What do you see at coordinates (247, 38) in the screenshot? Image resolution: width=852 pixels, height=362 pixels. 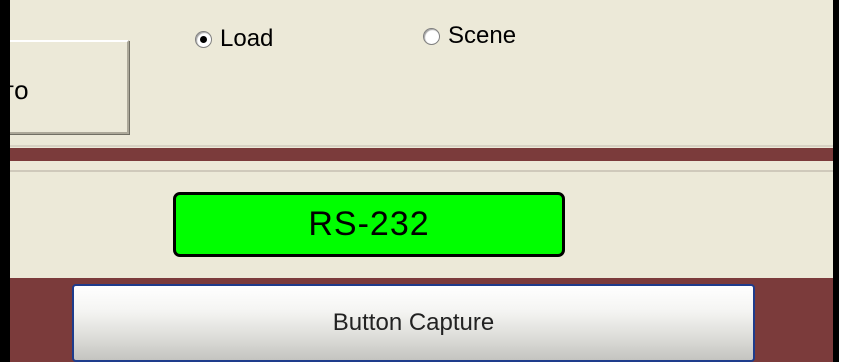 I see `radio-load-label: Load` at bounding box center [247, 38].